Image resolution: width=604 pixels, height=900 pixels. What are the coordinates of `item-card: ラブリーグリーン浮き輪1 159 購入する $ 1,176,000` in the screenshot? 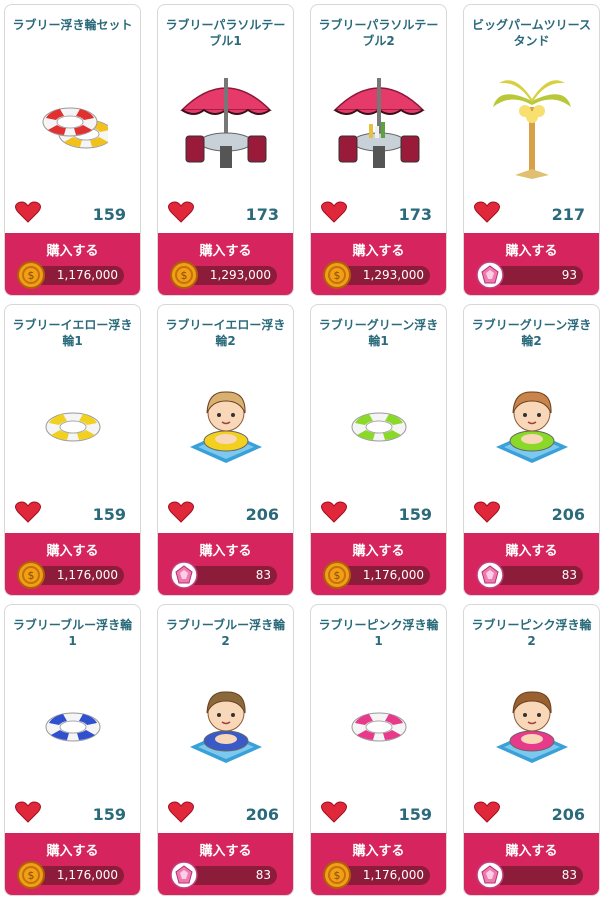 It's located at (378, 450).